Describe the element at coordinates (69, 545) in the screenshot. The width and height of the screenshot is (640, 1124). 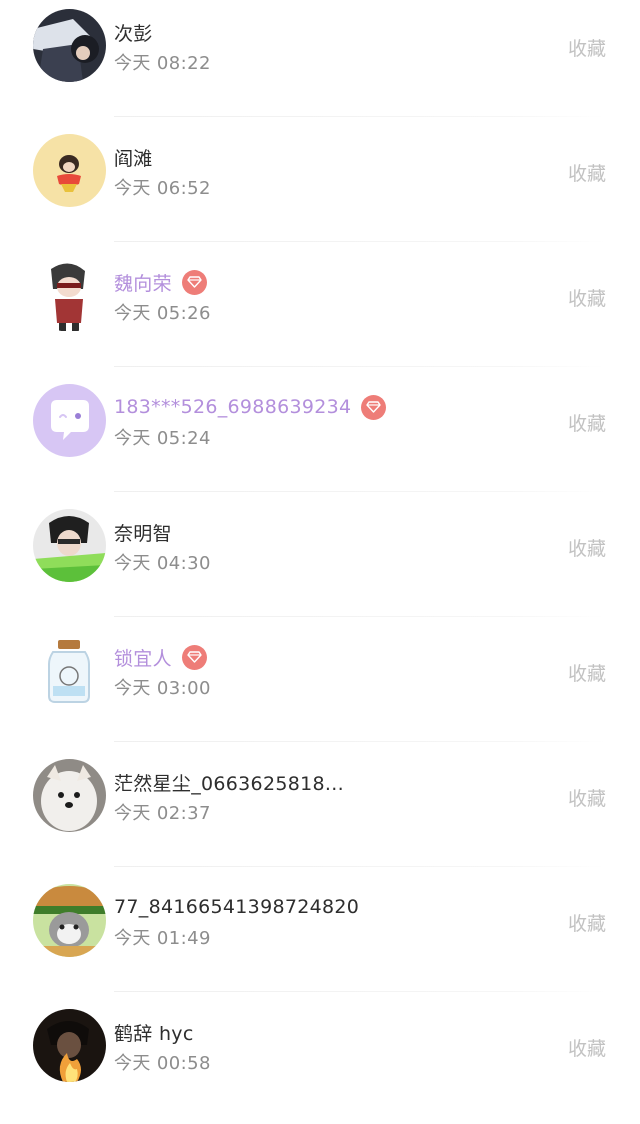
I see `avatar-photo-person-icon` at that location.